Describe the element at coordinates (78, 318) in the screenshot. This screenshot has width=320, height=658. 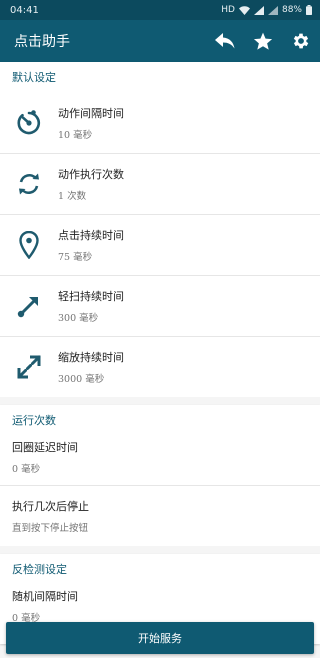
I see `setting-value: 300 毫秒` at that location.